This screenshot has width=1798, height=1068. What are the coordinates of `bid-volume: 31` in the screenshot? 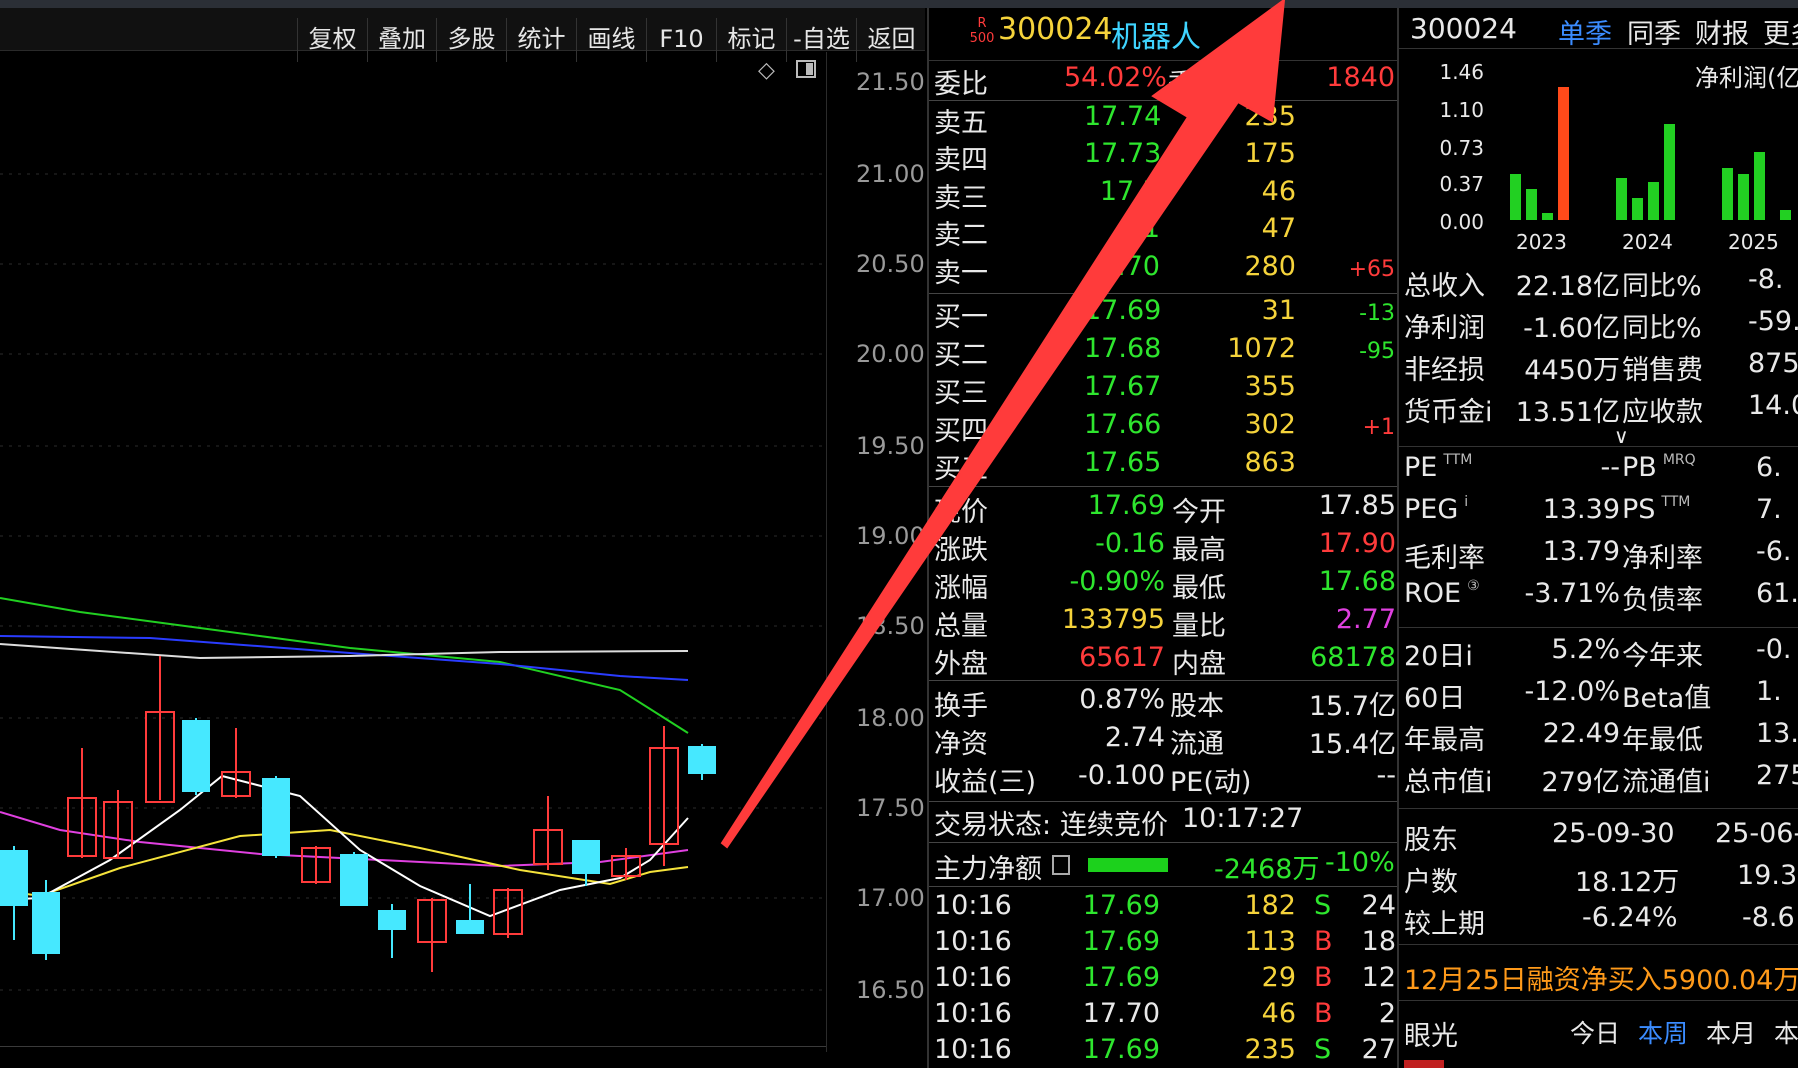 It's located at (1278, 310).